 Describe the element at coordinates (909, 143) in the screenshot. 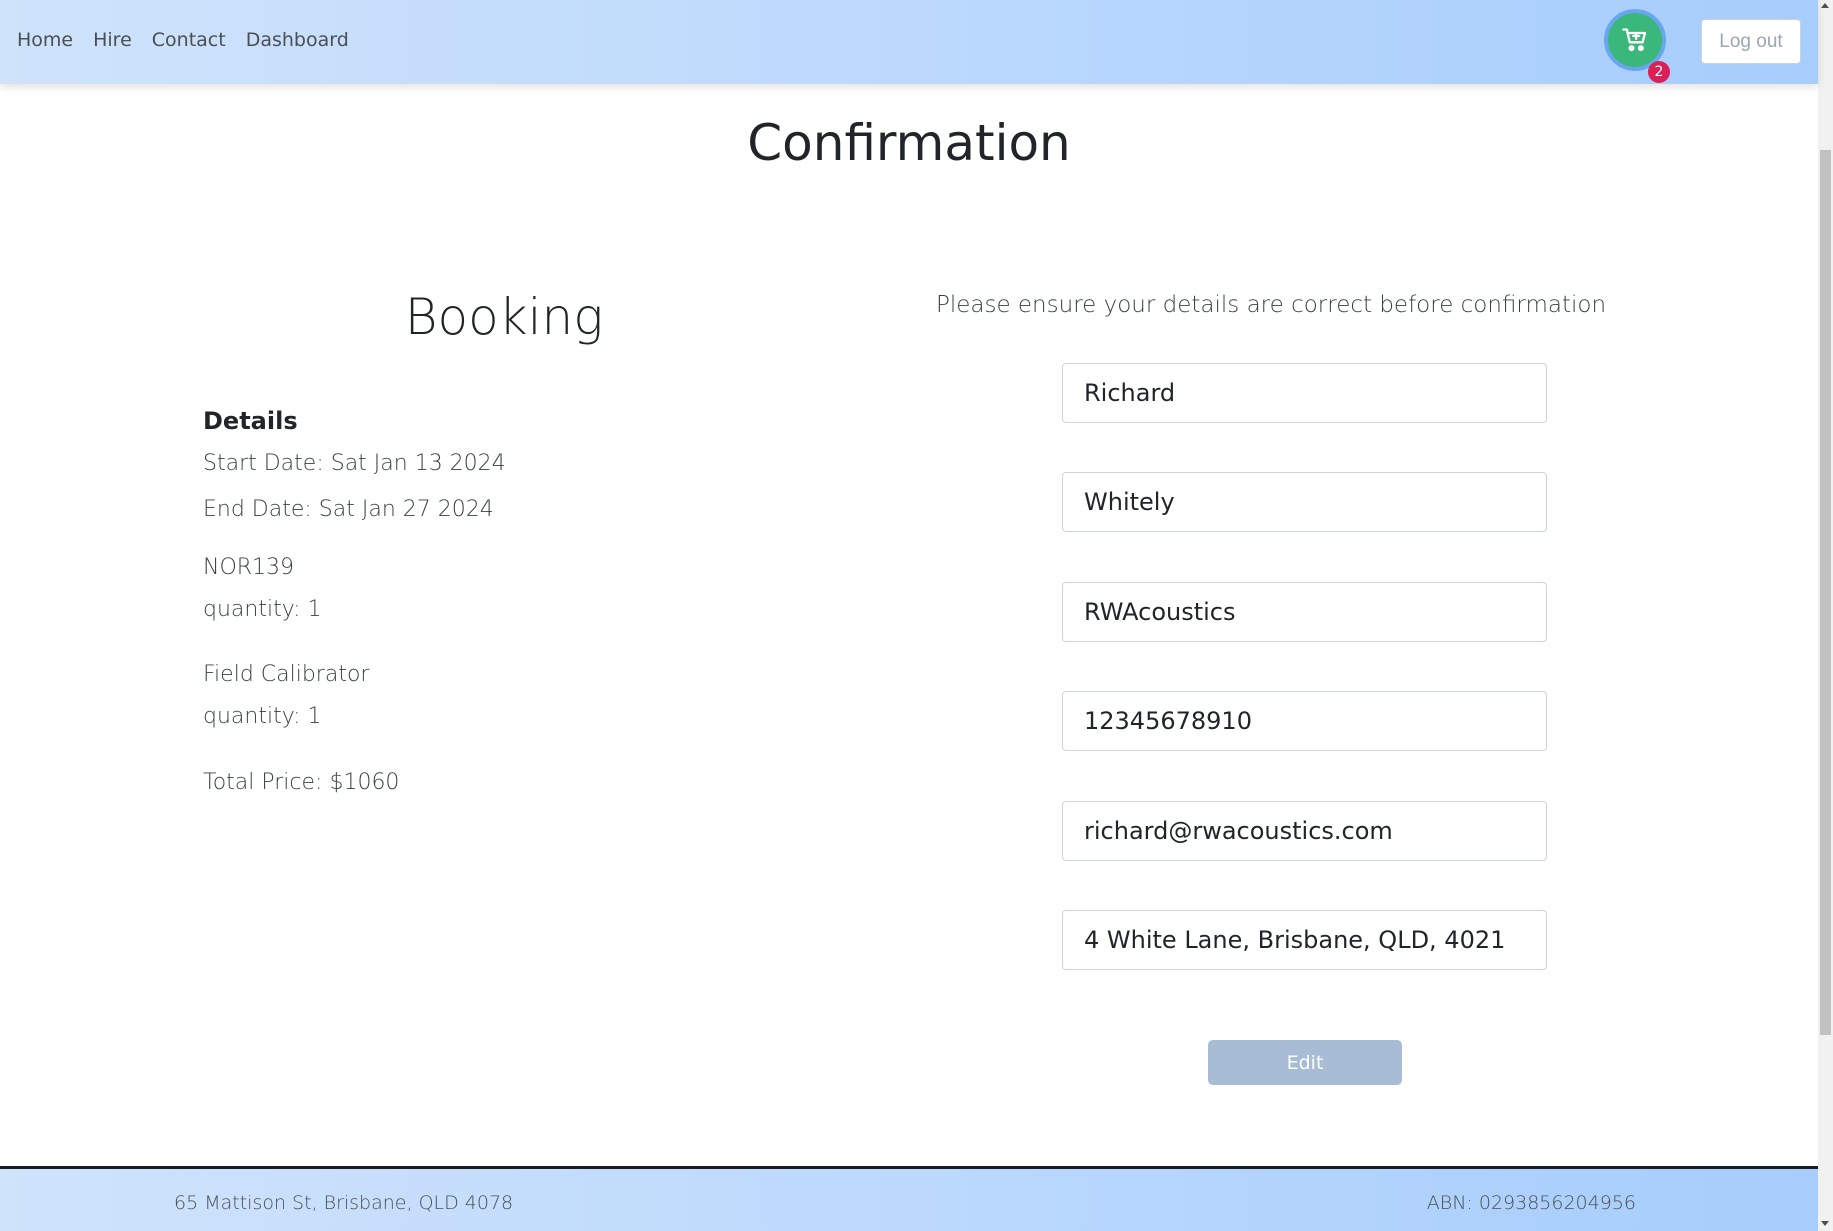

I see `page-title: Confirmation` at that location.